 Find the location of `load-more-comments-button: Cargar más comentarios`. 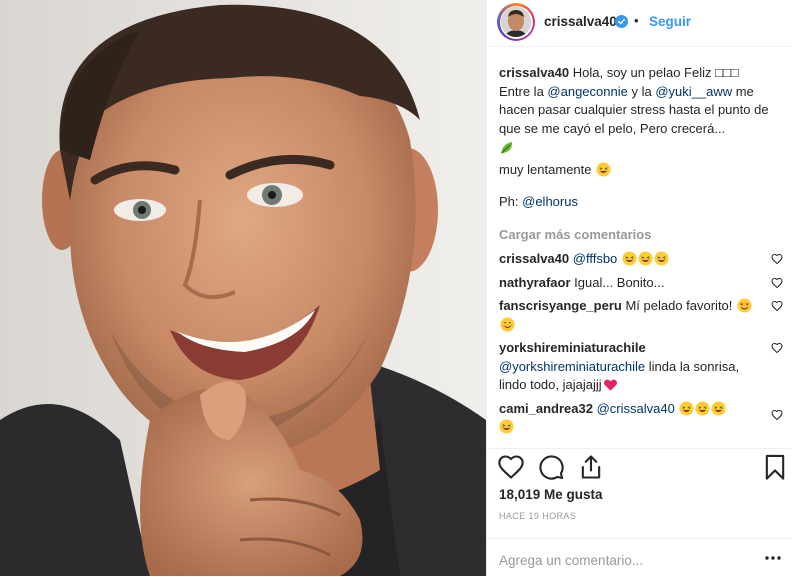

load-more-comments-button: Cargar más comentarios is located at coordinates (643, 235).